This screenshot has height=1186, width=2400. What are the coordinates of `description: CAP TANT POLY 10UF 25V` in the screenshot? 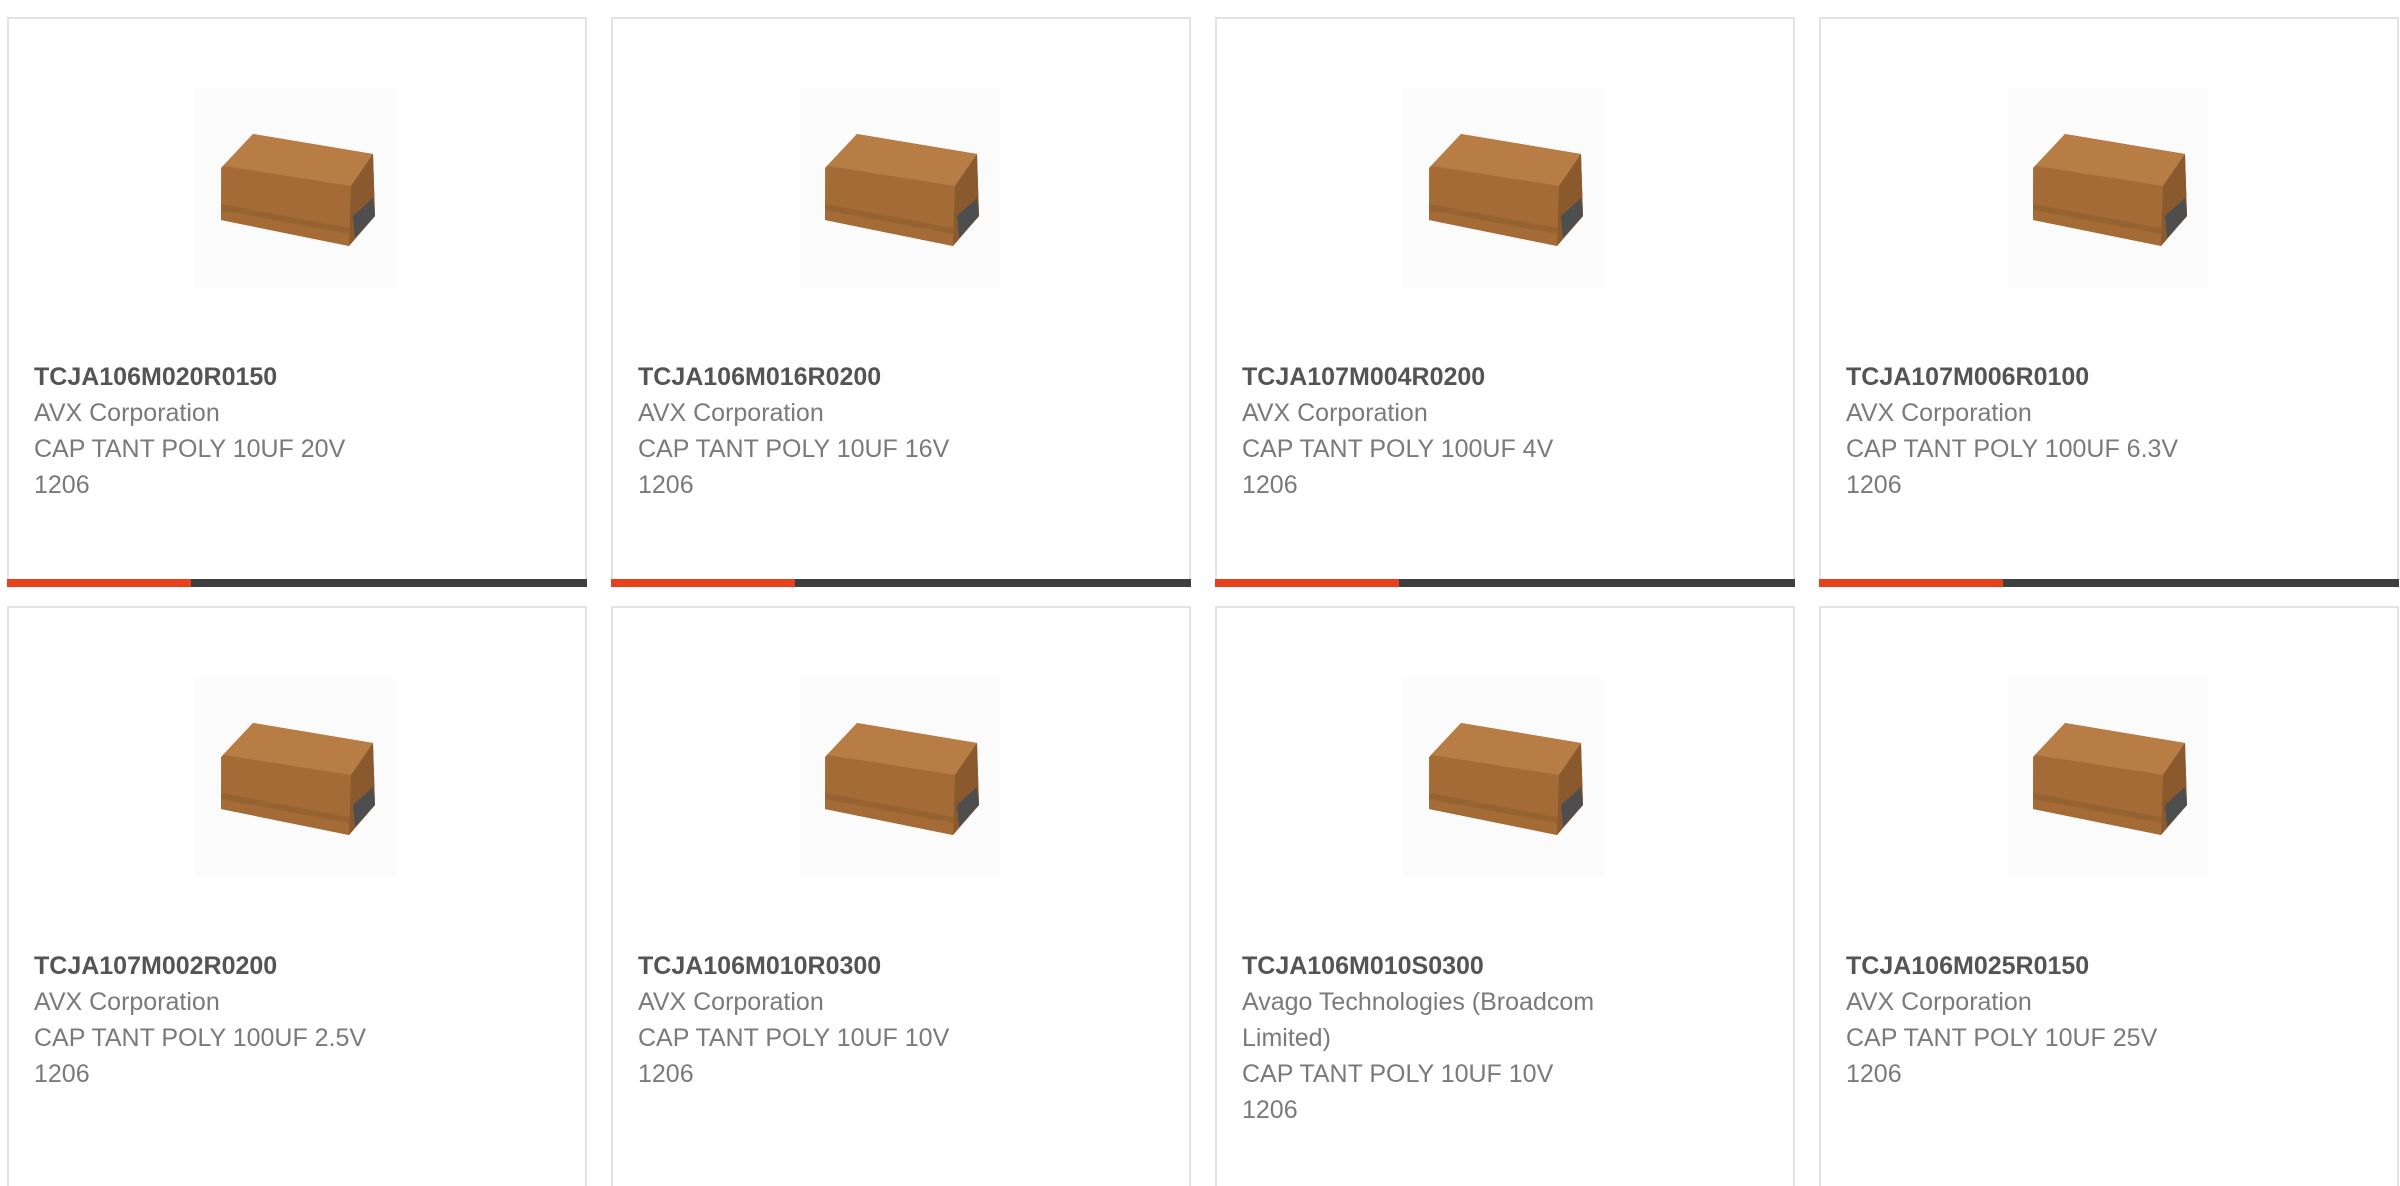 It's located at (2002, 1038).